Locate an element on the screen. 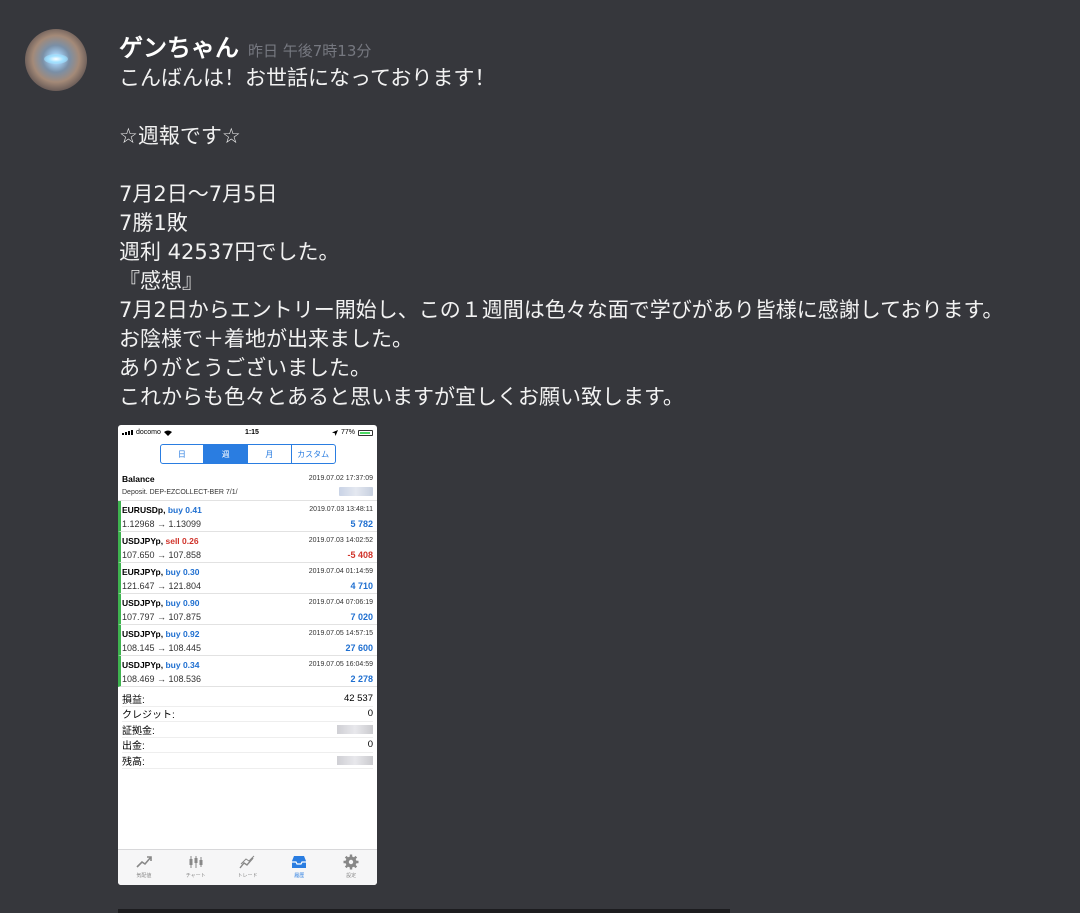 The height and width of the screenshot is (913, 1080). tab-label: 履歴 is located at coordinates (299, 876).